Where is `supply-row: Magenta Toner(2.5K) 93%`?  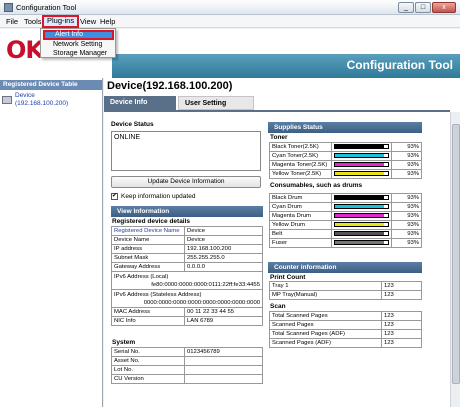
supply-row: Magenta Toner(2.5K) 93% is located at coordinates (345, 165).